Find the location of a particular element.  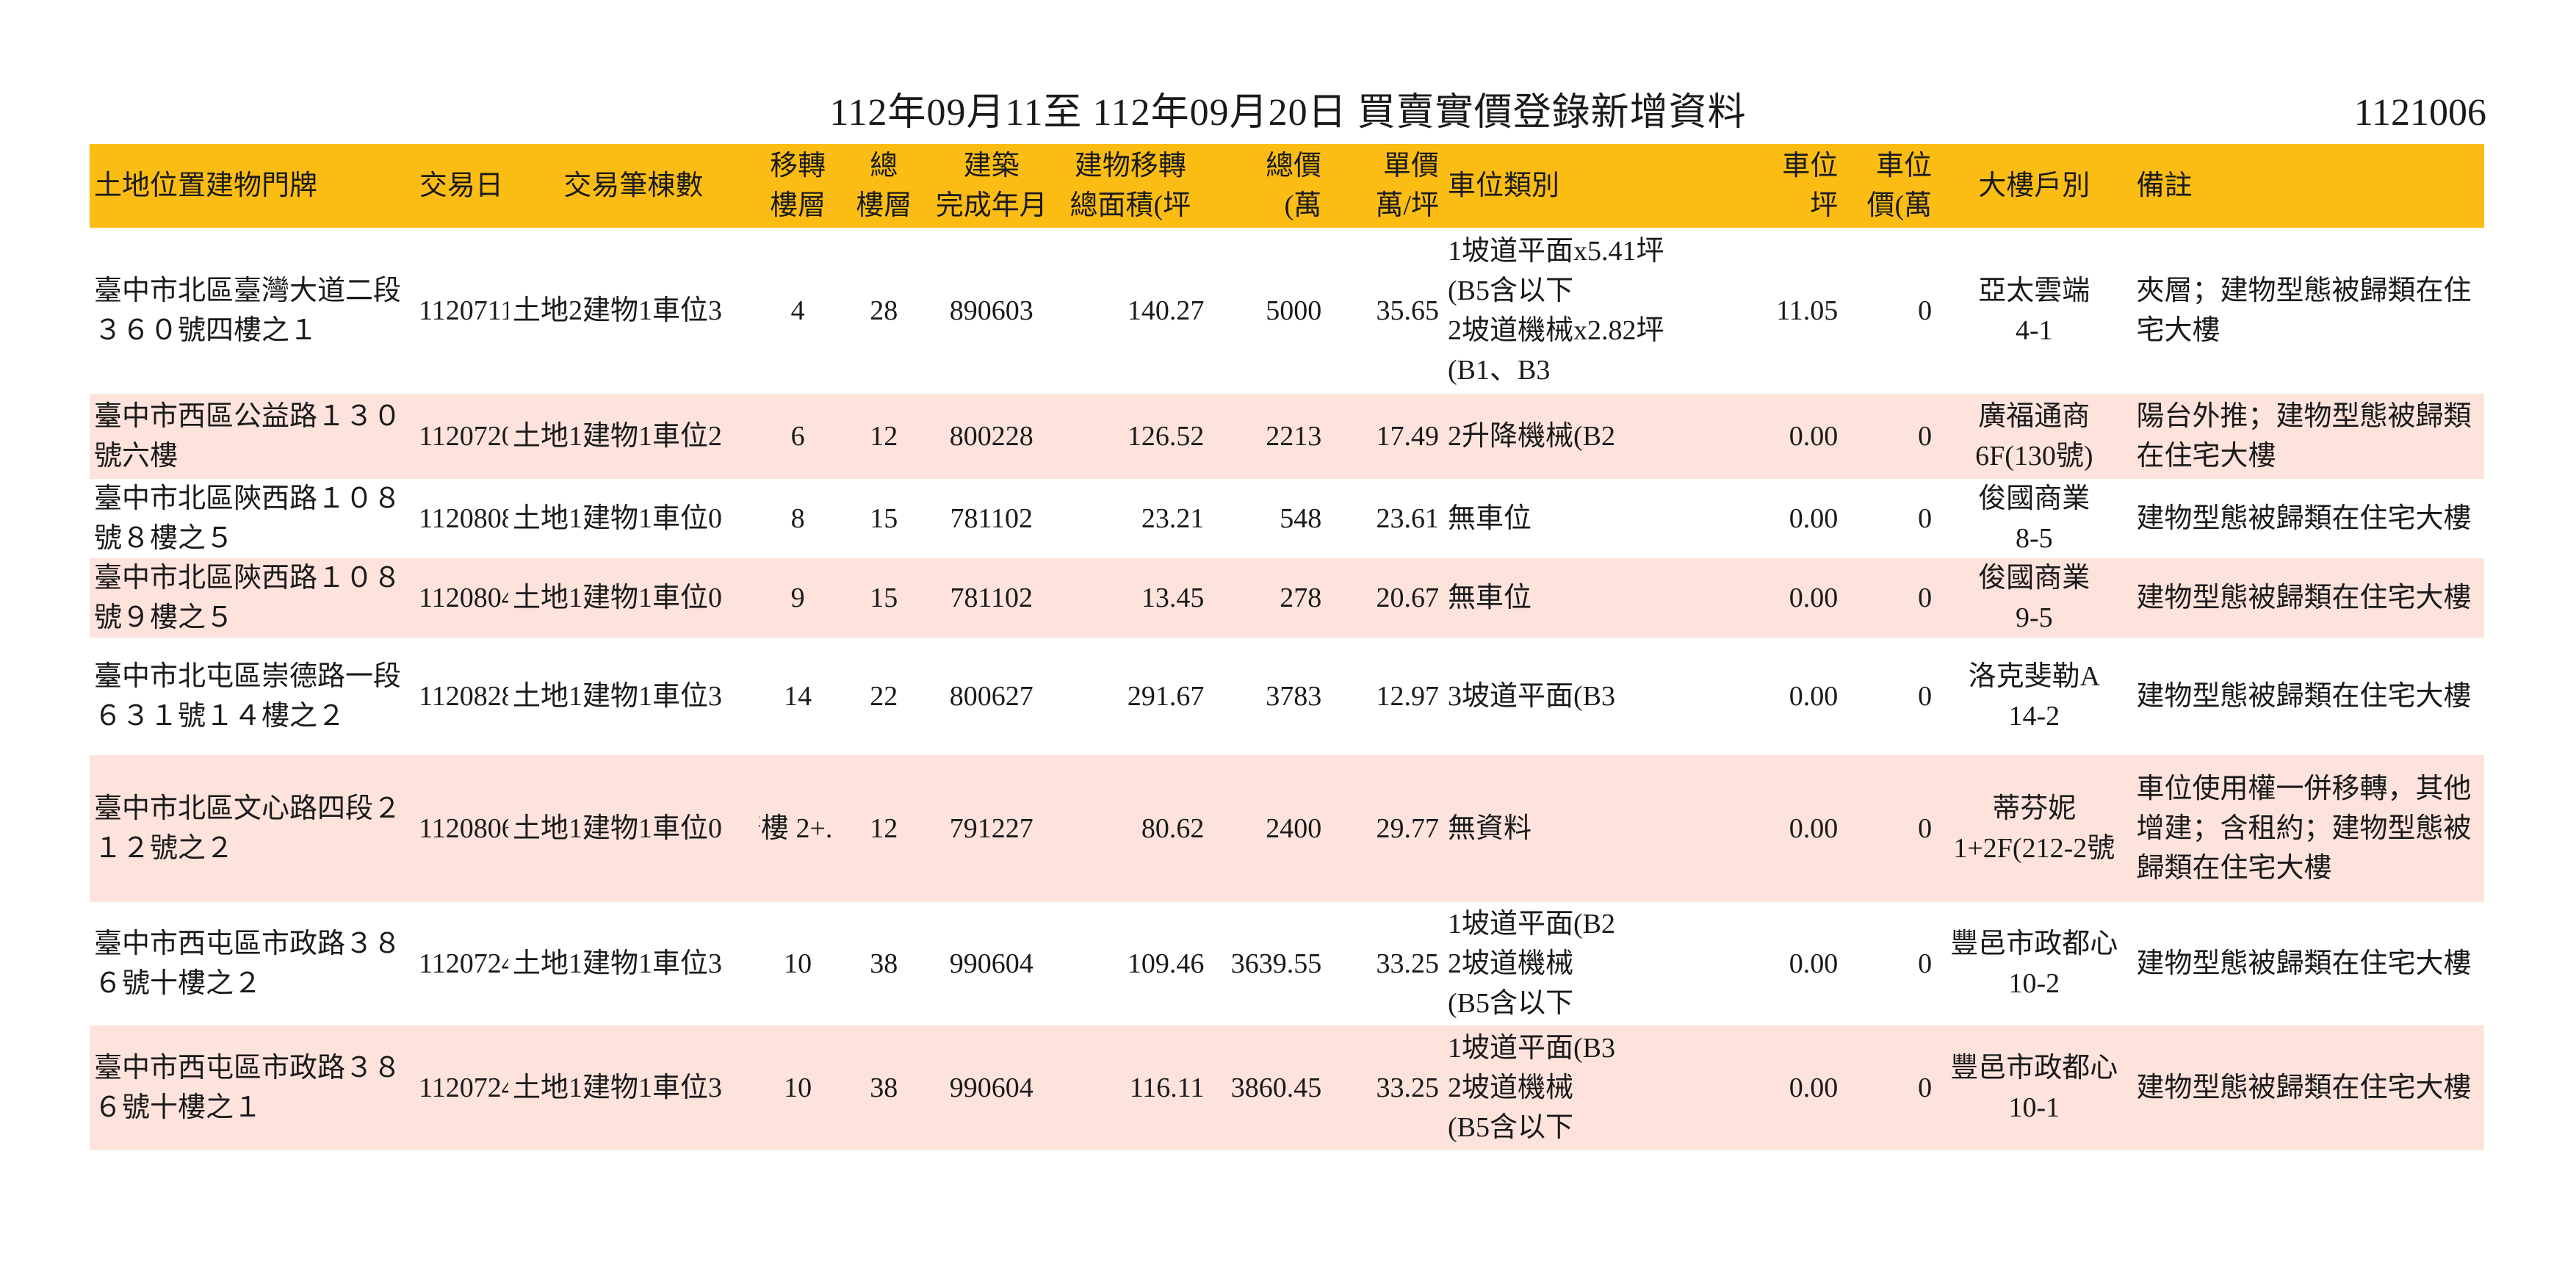

cell-trade-items: 土地1建物1車位2 is located at coordinates (634, 436).